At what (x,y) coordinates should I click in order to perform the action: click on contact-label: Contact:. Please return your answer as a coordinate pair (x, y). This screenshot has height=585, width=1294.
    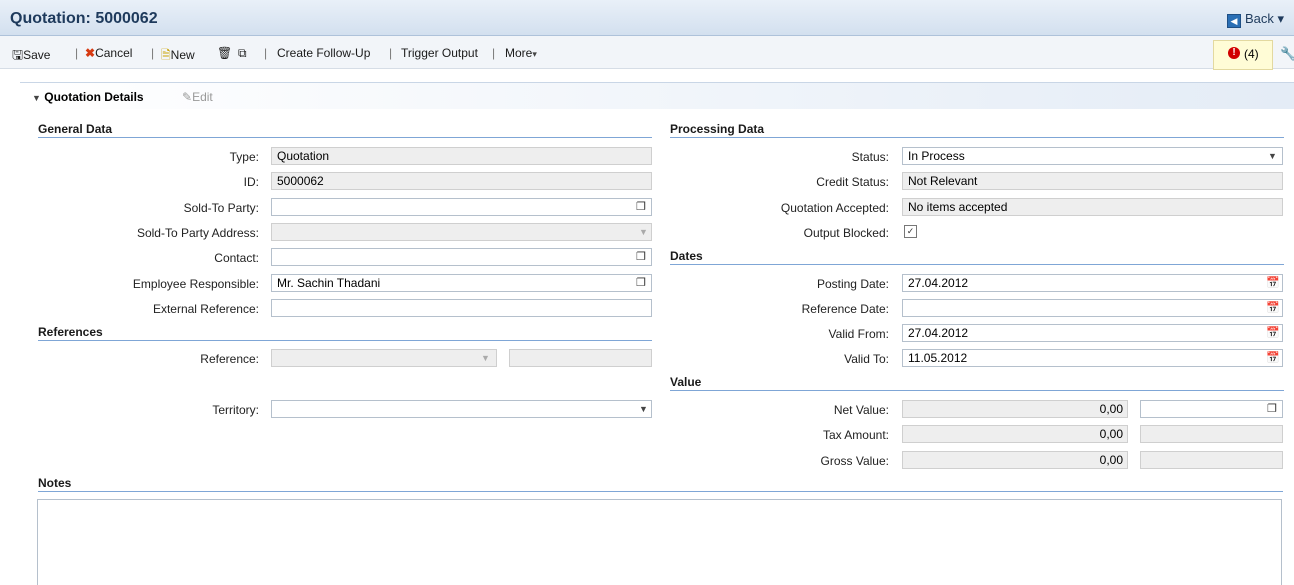
    Looking at the image, I should click on (236, 258).